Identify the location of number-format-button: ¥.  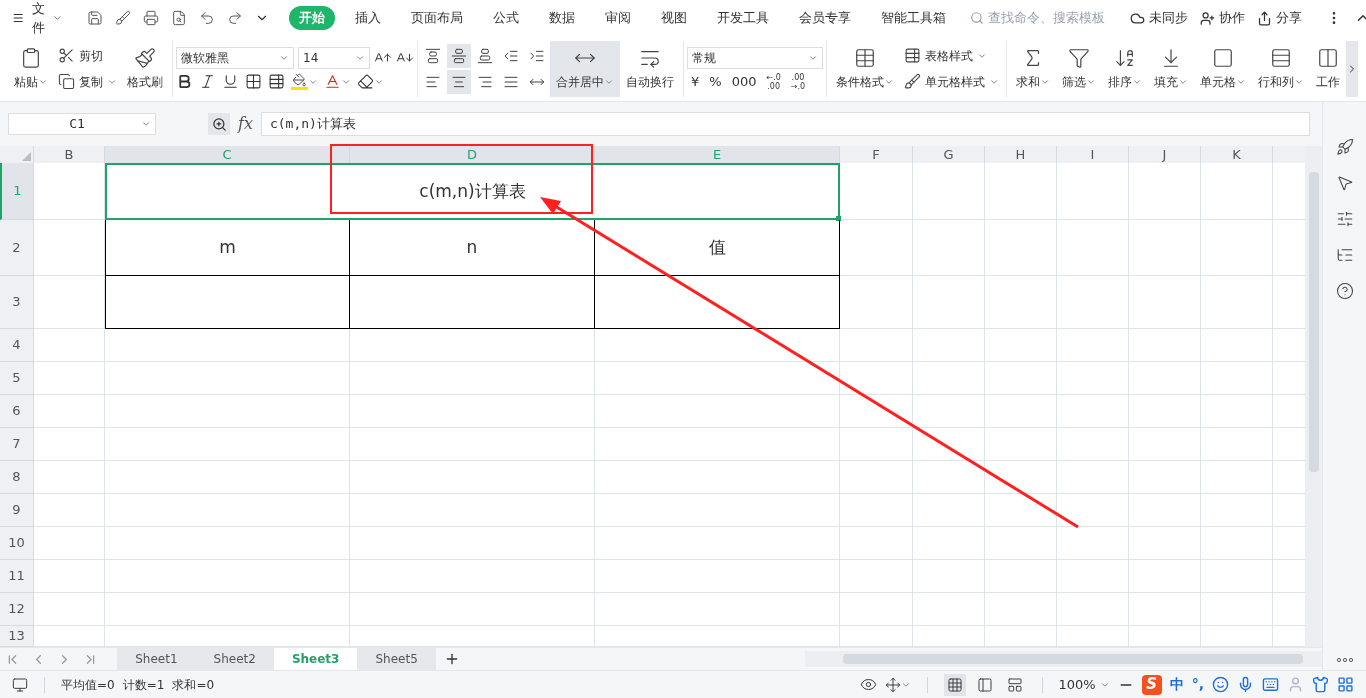
(695, 81).